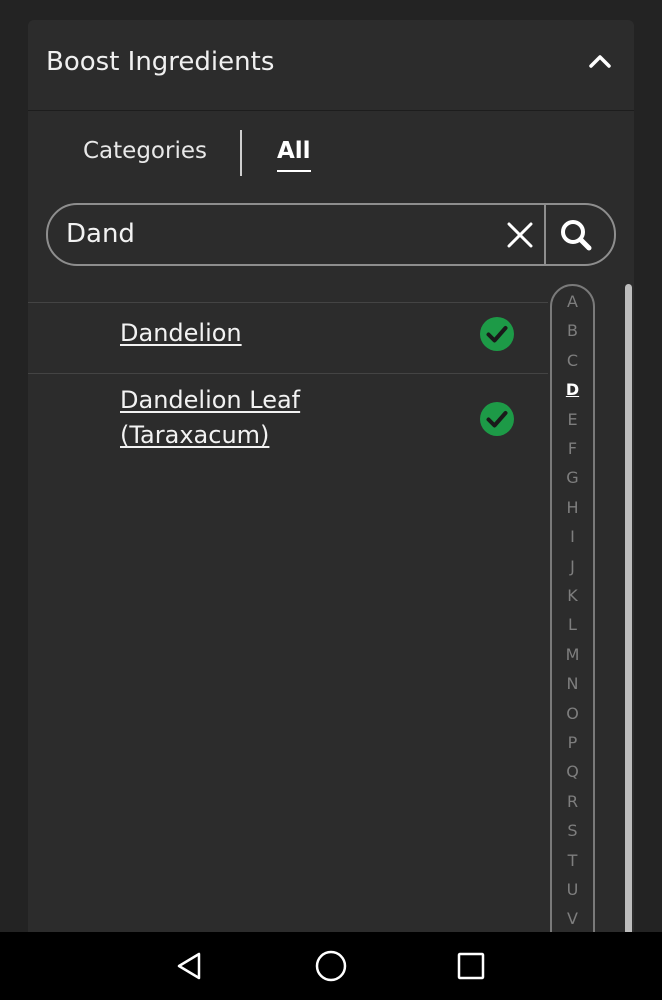 The width and height of the screenshot is (662, 1000). What do you see at coordinates (572, 624) in the screenshot?
I see `alphabet-letter-l: L` at bounding box center [572, 624].